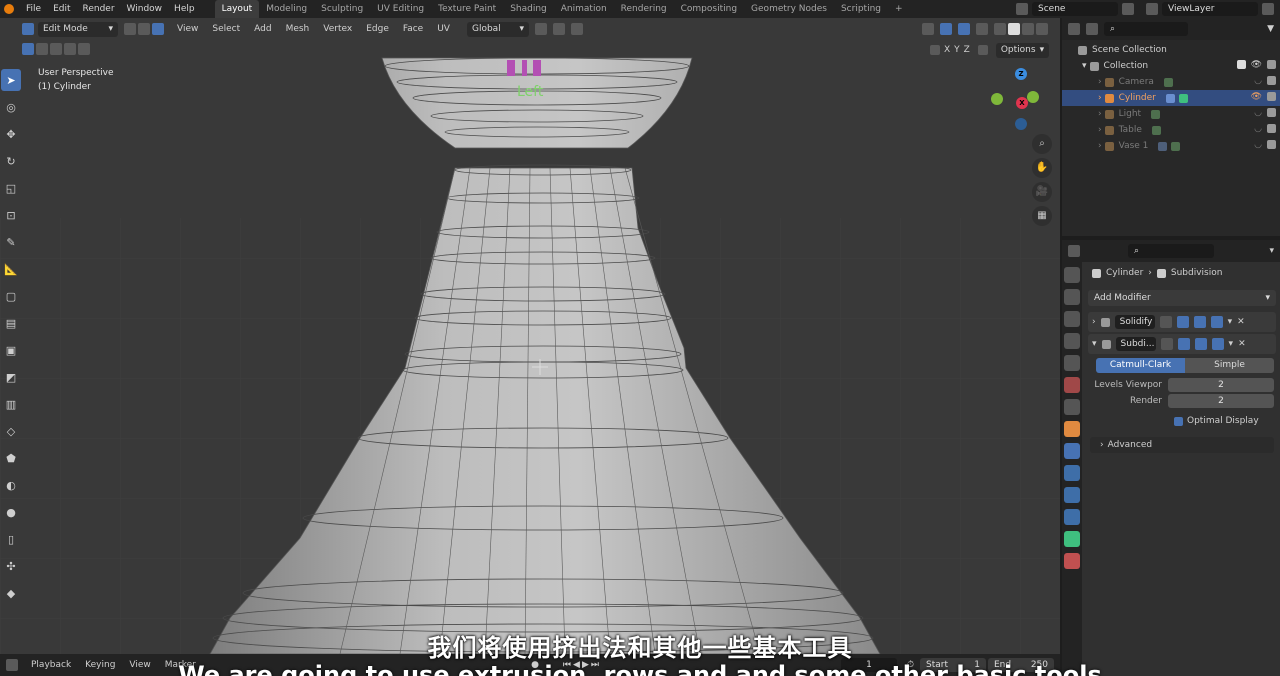 This screenshot has width=1280, height=676. What do you see at coordinates (1182, 445) in the screenshot?
I see `advanced-section: › Advanced` at bounding box center [1182, 445].